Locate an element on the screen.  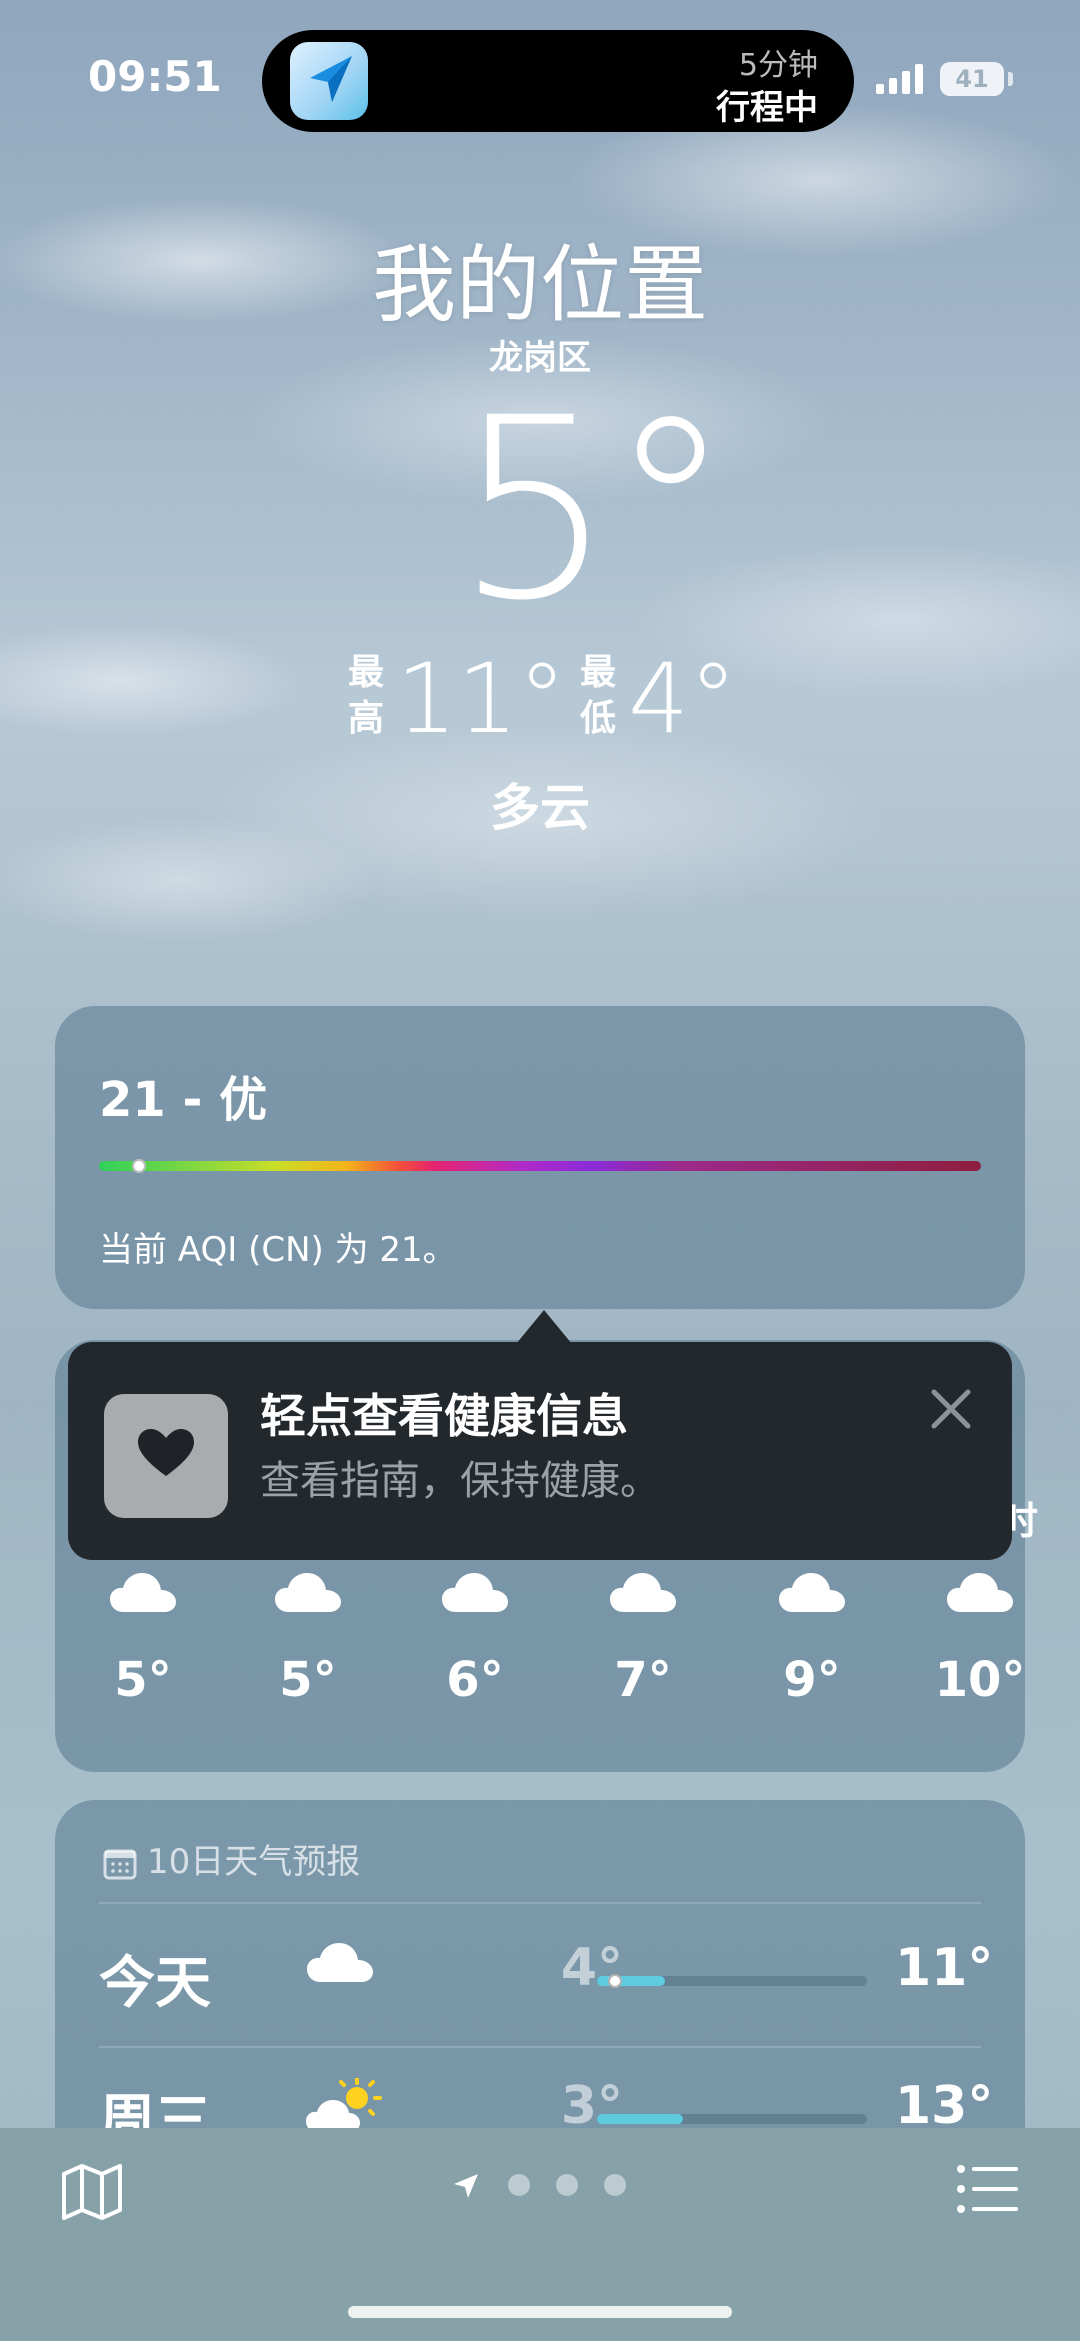
battery-icon: 41 is located at coordinates (972, 79).